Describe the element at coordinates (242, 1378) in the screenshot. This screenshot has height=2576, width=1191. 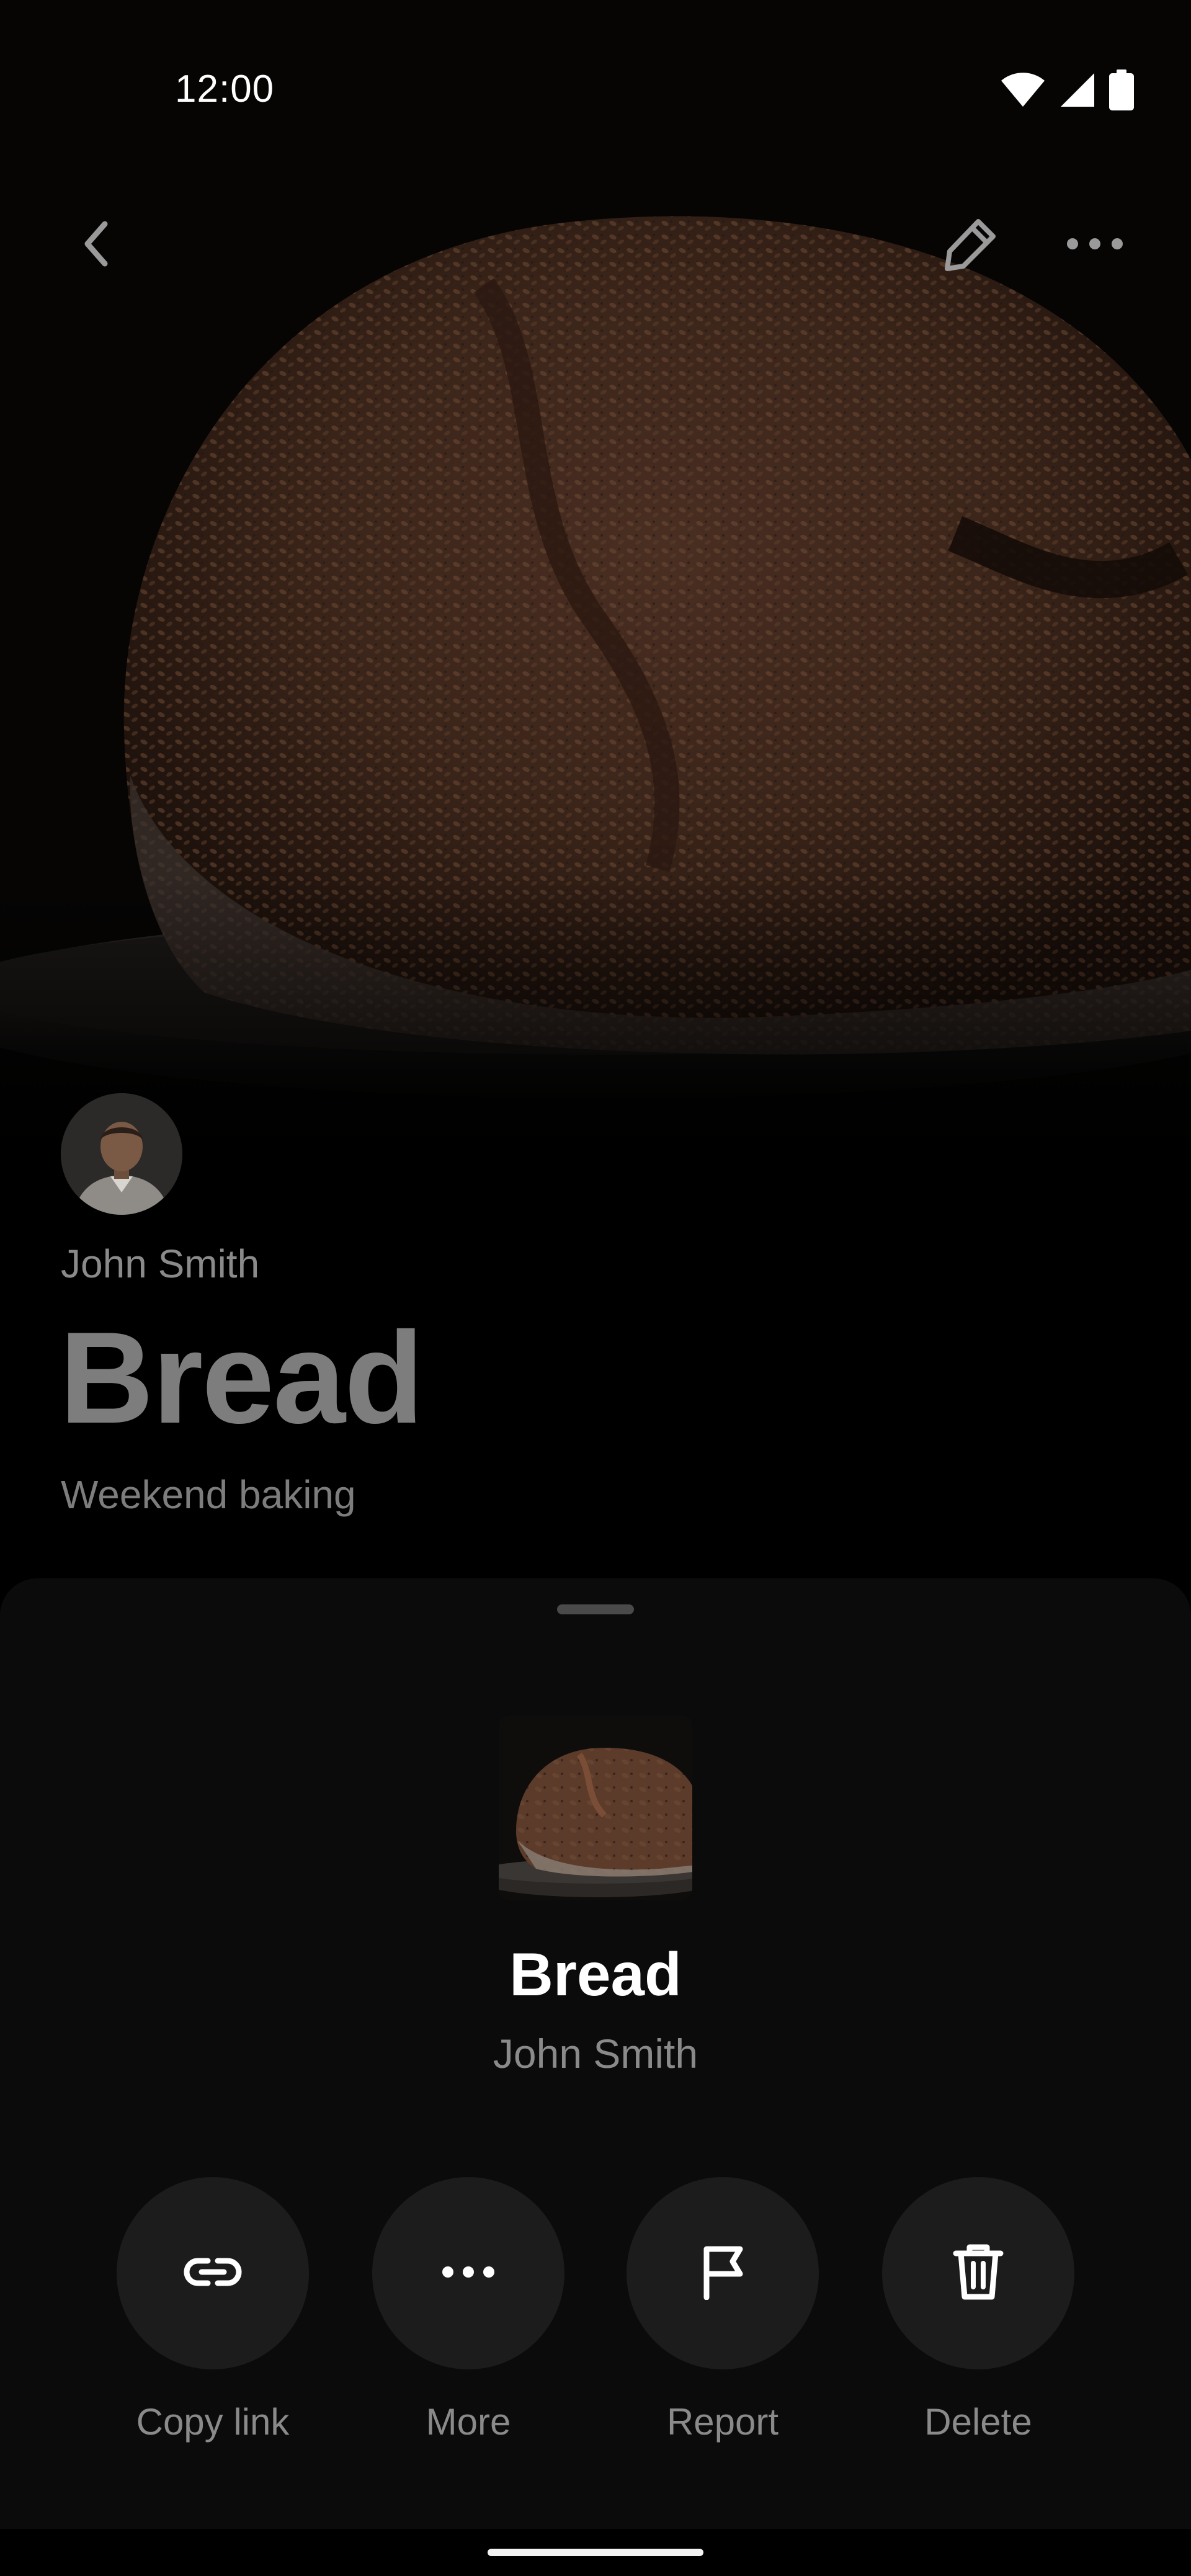
I see `page-title: Bread` at that location.